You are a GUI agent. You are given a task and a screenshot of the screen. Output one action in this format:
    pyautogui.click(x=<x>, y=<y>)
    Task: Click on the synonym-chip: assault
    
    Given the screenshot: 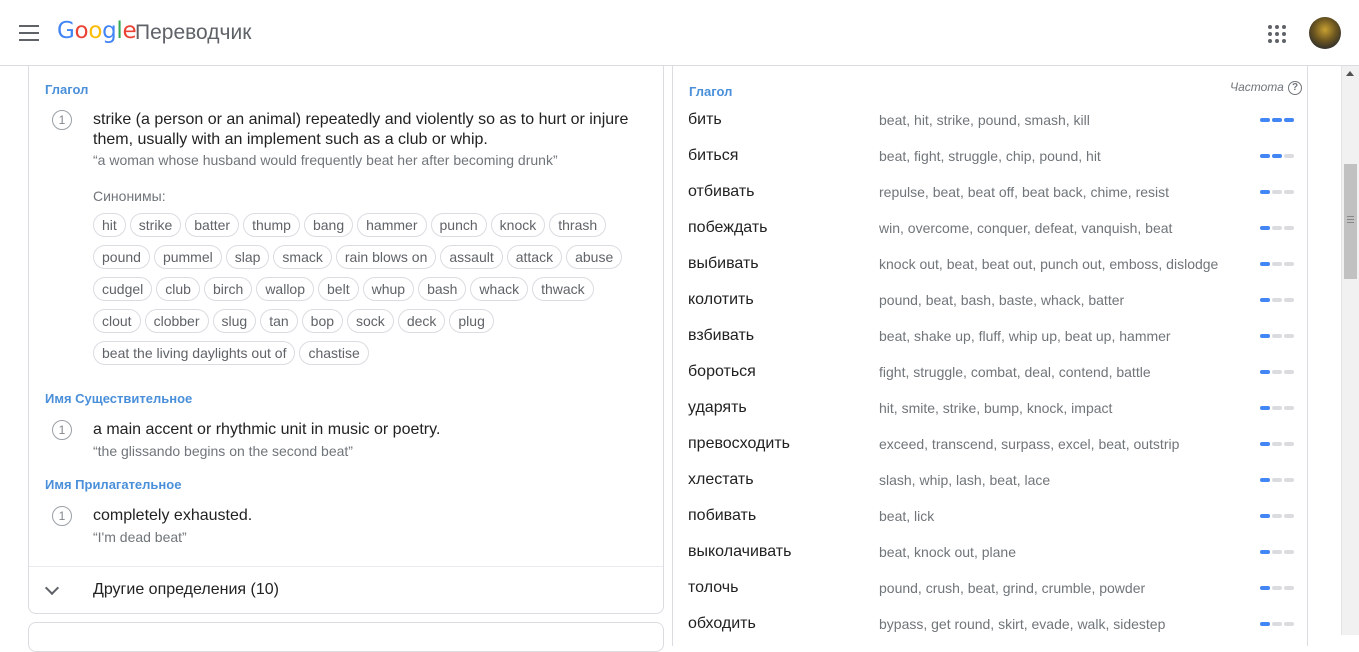 What is the action you would take?
    pyautogui.click(x=471, y=257)
    